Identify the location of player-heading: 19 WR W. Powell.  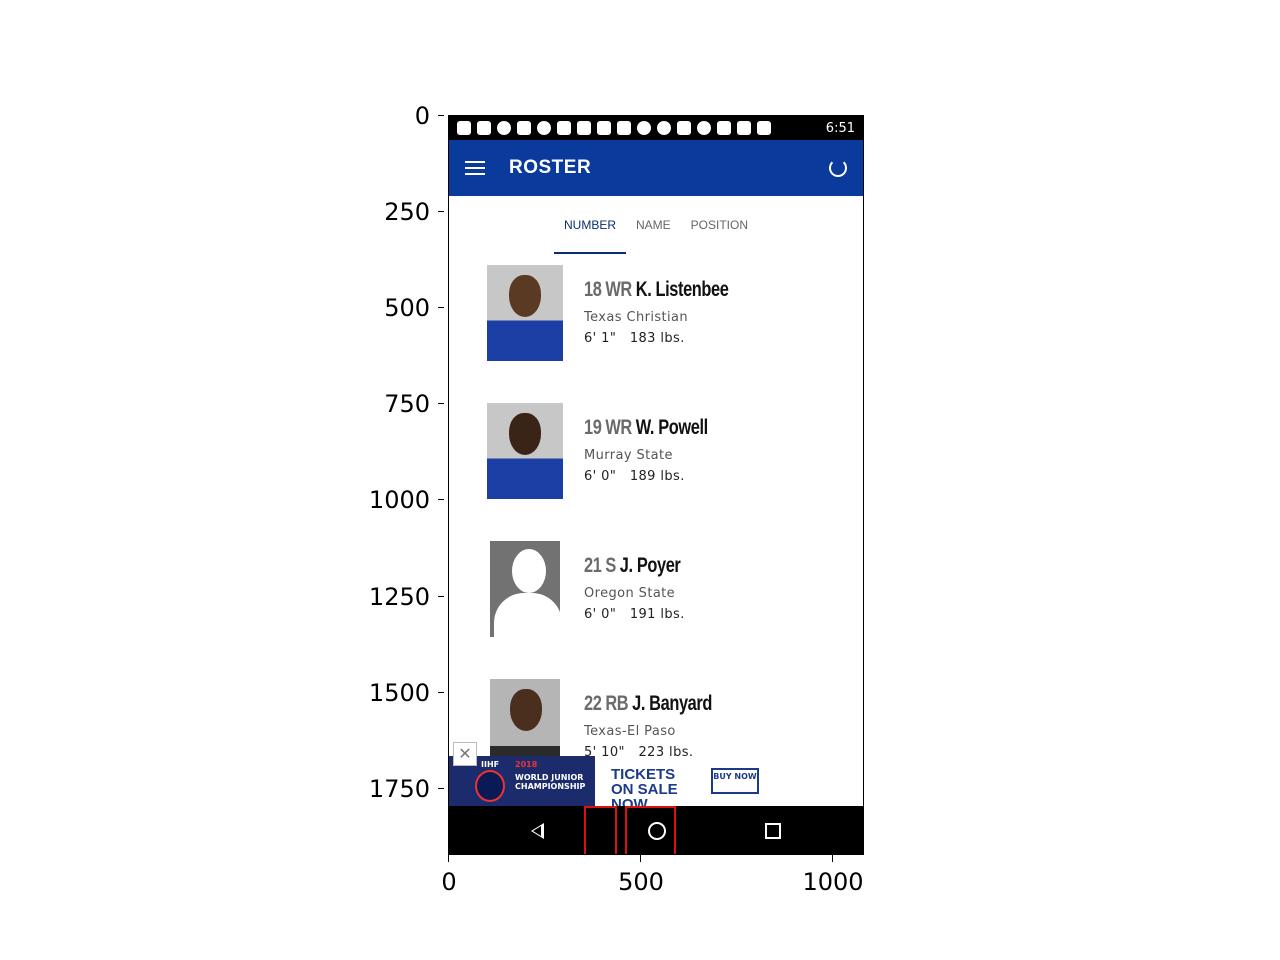
(646, 428).